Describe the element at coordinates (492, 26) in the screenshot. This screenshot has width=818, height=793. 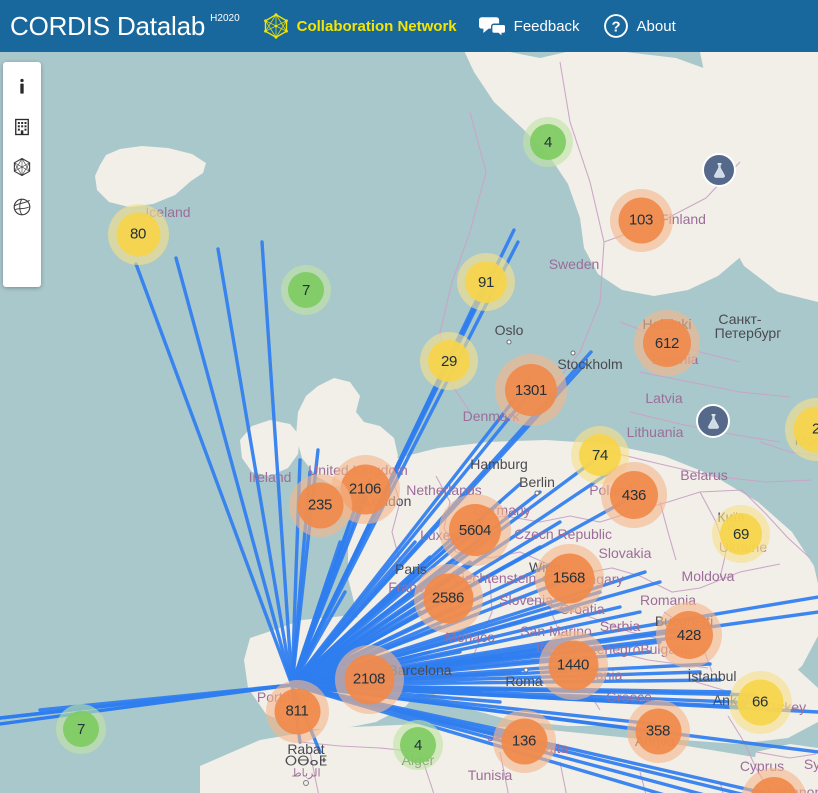
I see `speech-bubbles-icon` at that location.